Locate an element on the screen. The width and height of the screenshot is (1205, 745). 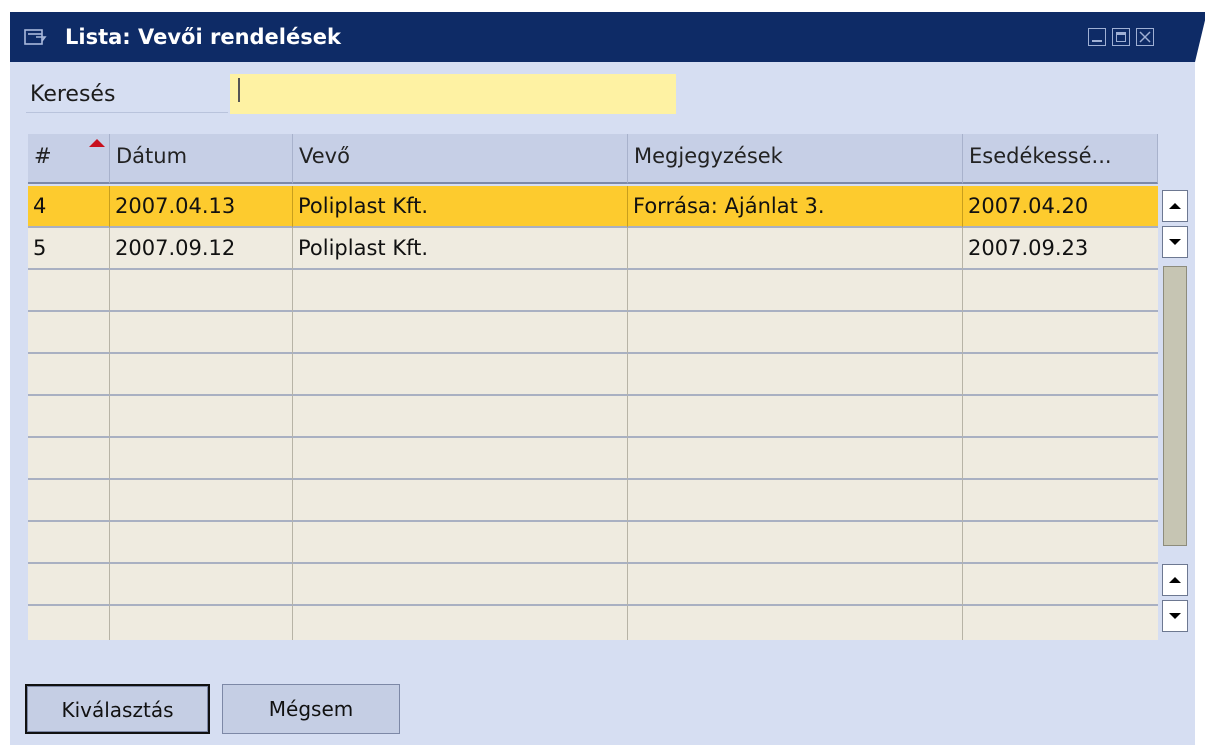
cell-due-date: 2007.04.20 is located at coordinates (1060, 207).